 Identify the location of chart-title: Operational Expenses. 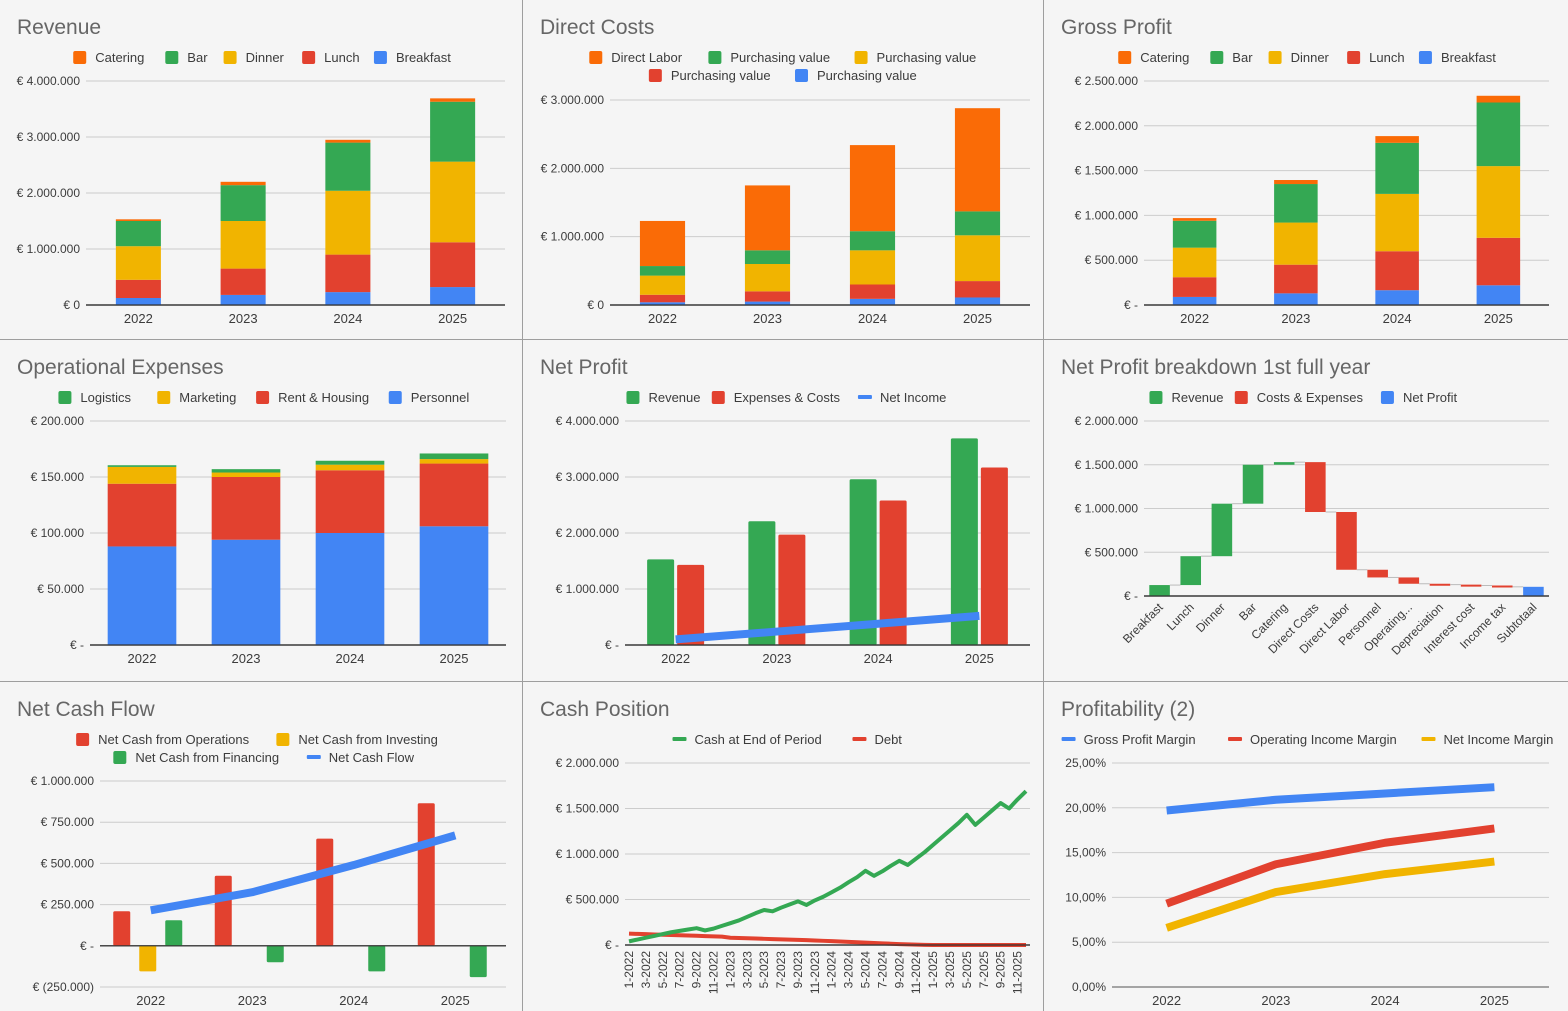
(120, 367).